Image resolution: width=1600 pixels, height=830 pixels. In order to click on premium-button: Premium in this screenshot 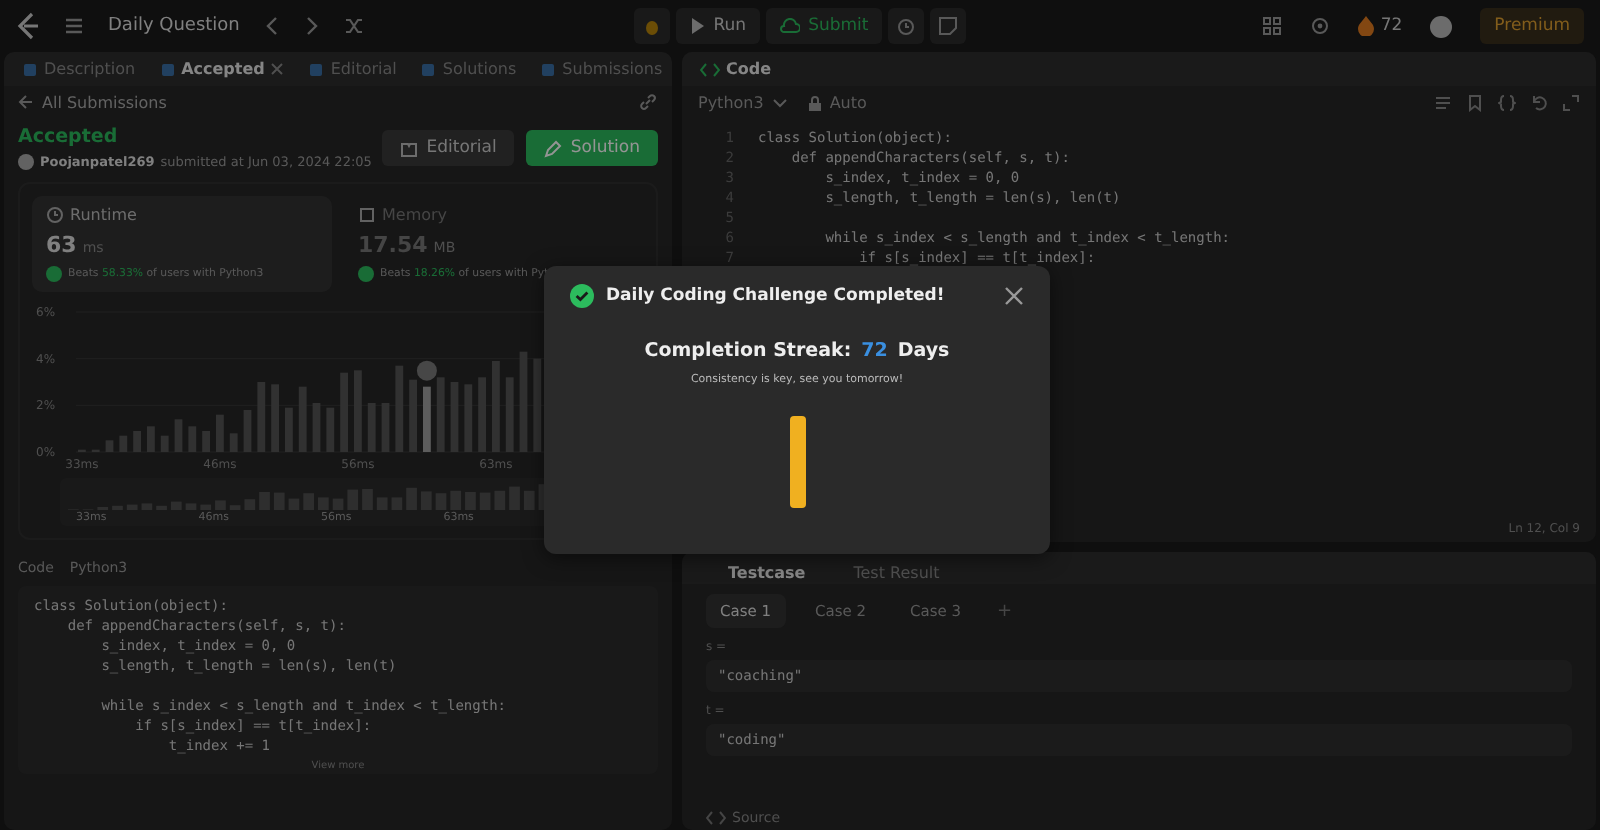, I will do `click(1532, 26)`.